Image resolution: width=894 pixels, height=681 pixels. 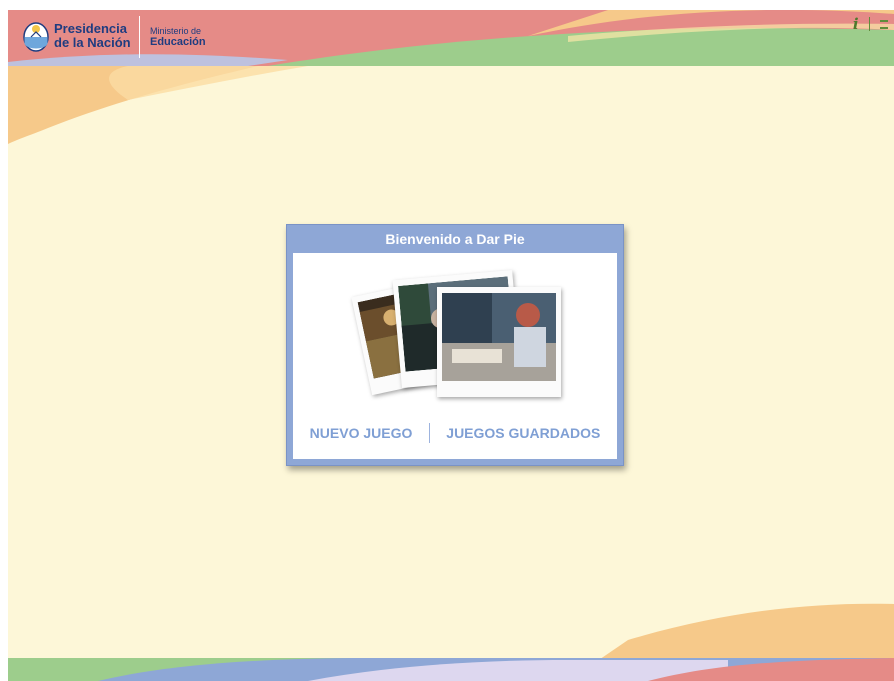 I want to click on presidencia-label: Presidencia de la Nación, so click(x=103, y=36).